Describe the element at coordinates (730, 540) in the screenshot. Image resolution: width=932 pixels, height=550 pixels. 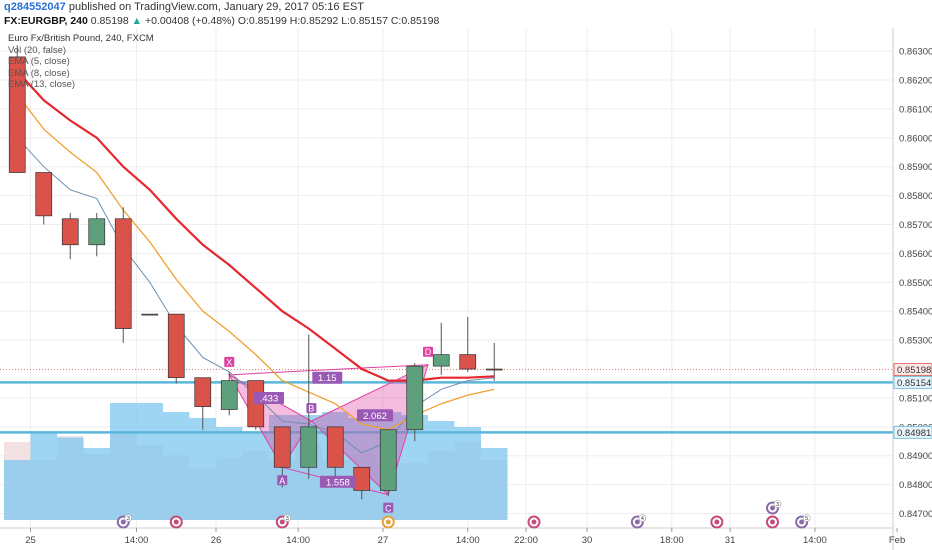
I see `time-tick-label: 31` at that location.